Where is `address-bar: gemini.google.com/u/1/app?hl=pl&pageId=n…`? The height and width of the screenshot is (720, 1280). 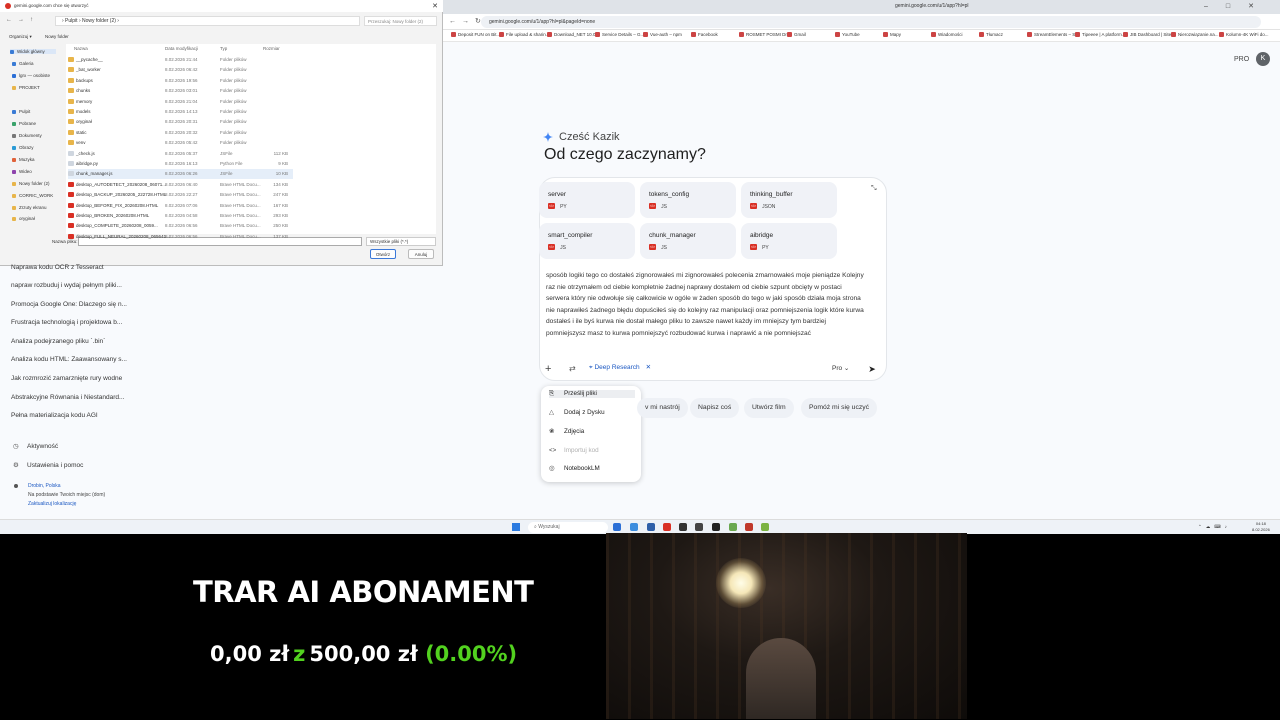
address-bar: gemini.google.com/u/1/app?hl=pl&pageId=n… is located at coordinates (871, 22).